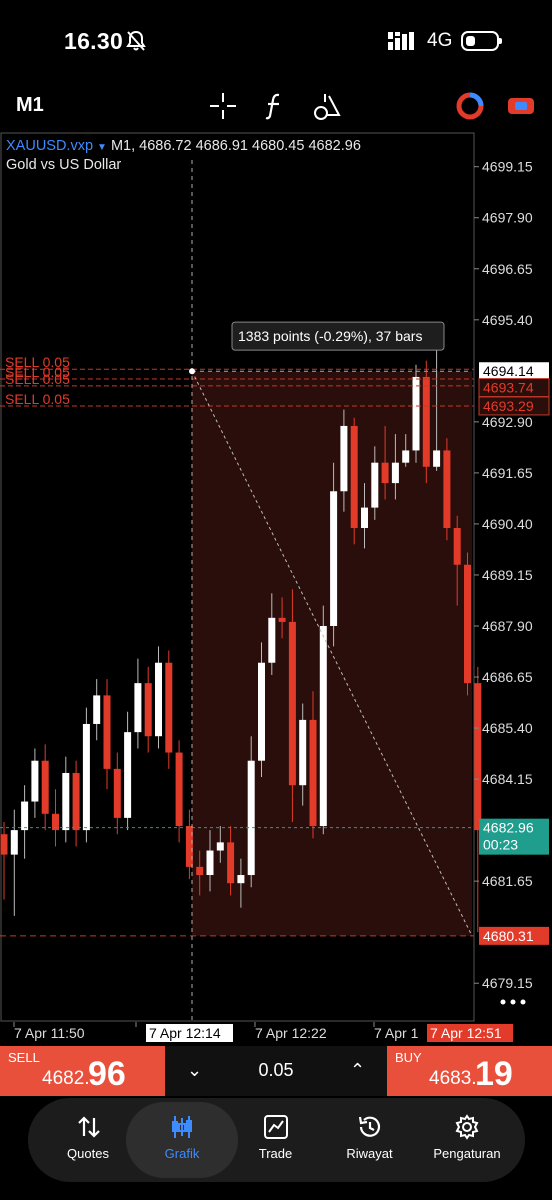 The height and width of the screenshot is (1200, 552). I want to click on measure-tooltip: 1383 points (-0.29%), 37 bars, so click(330, 336).